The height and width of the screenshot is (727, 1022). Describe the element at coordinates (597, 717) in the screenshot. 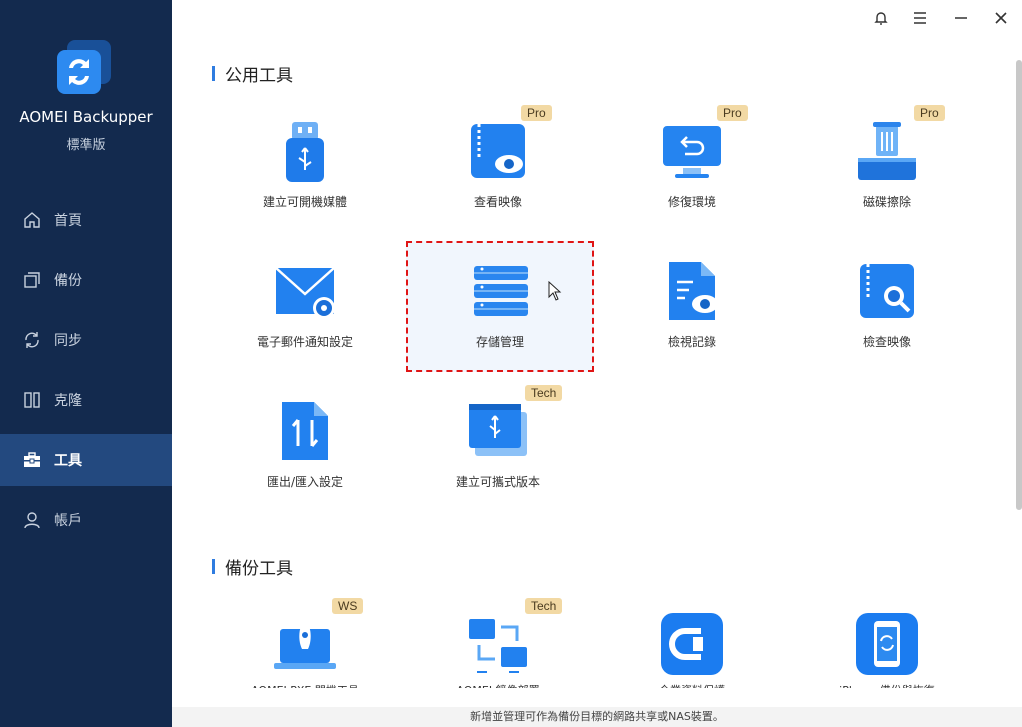

I see `status-bar: 新增並管理可作為備份目標的網路共享或NAS裝置。` at that location.